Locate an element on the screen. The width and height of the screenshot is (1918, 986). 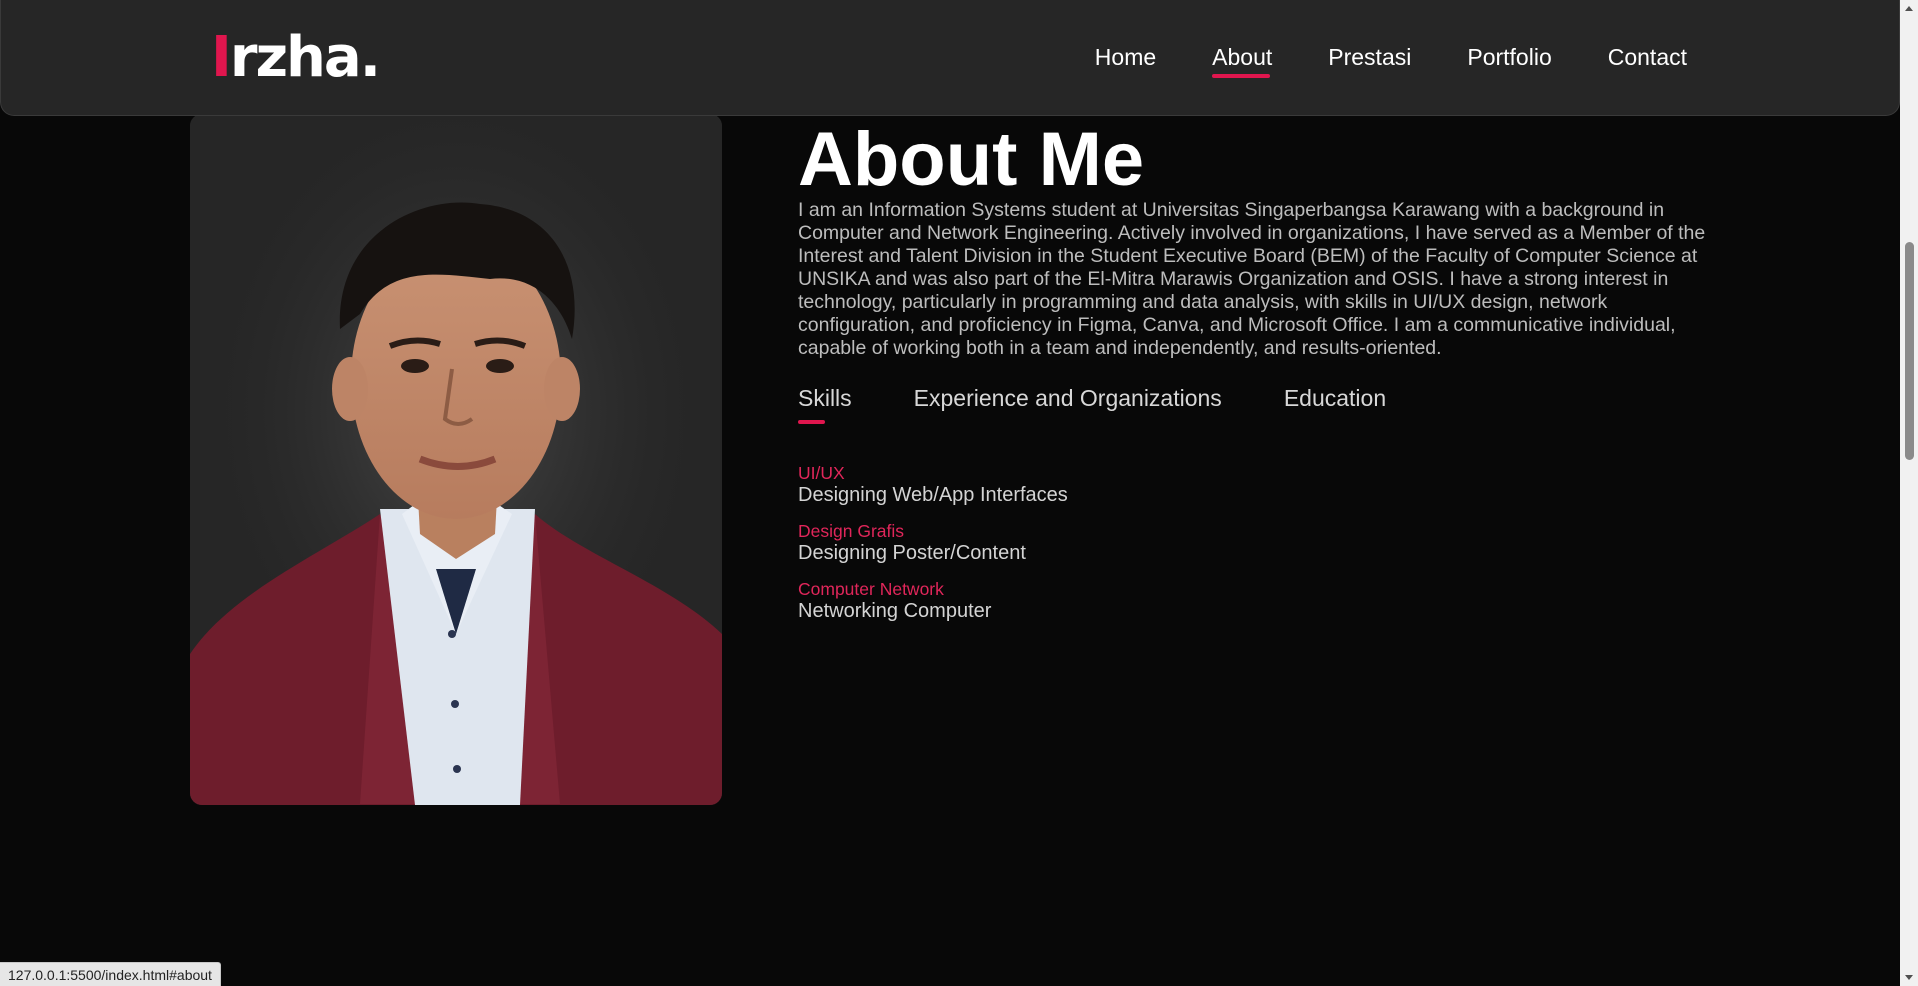
site-logo: Irzha. is located at coordinates (296, 58).